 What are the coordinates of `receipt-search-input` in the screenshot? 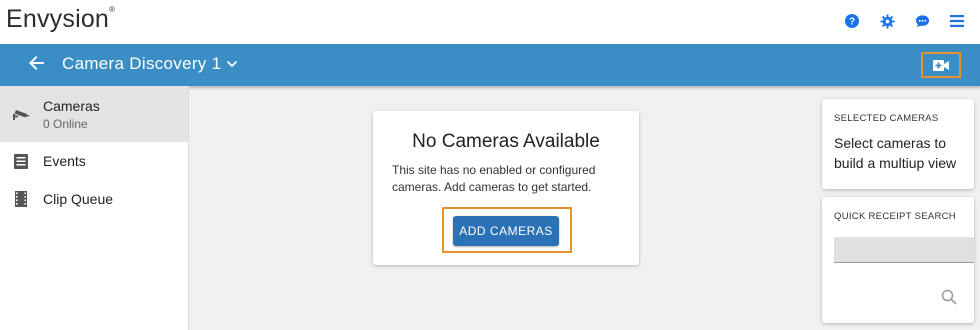 It's located at (904, 250).